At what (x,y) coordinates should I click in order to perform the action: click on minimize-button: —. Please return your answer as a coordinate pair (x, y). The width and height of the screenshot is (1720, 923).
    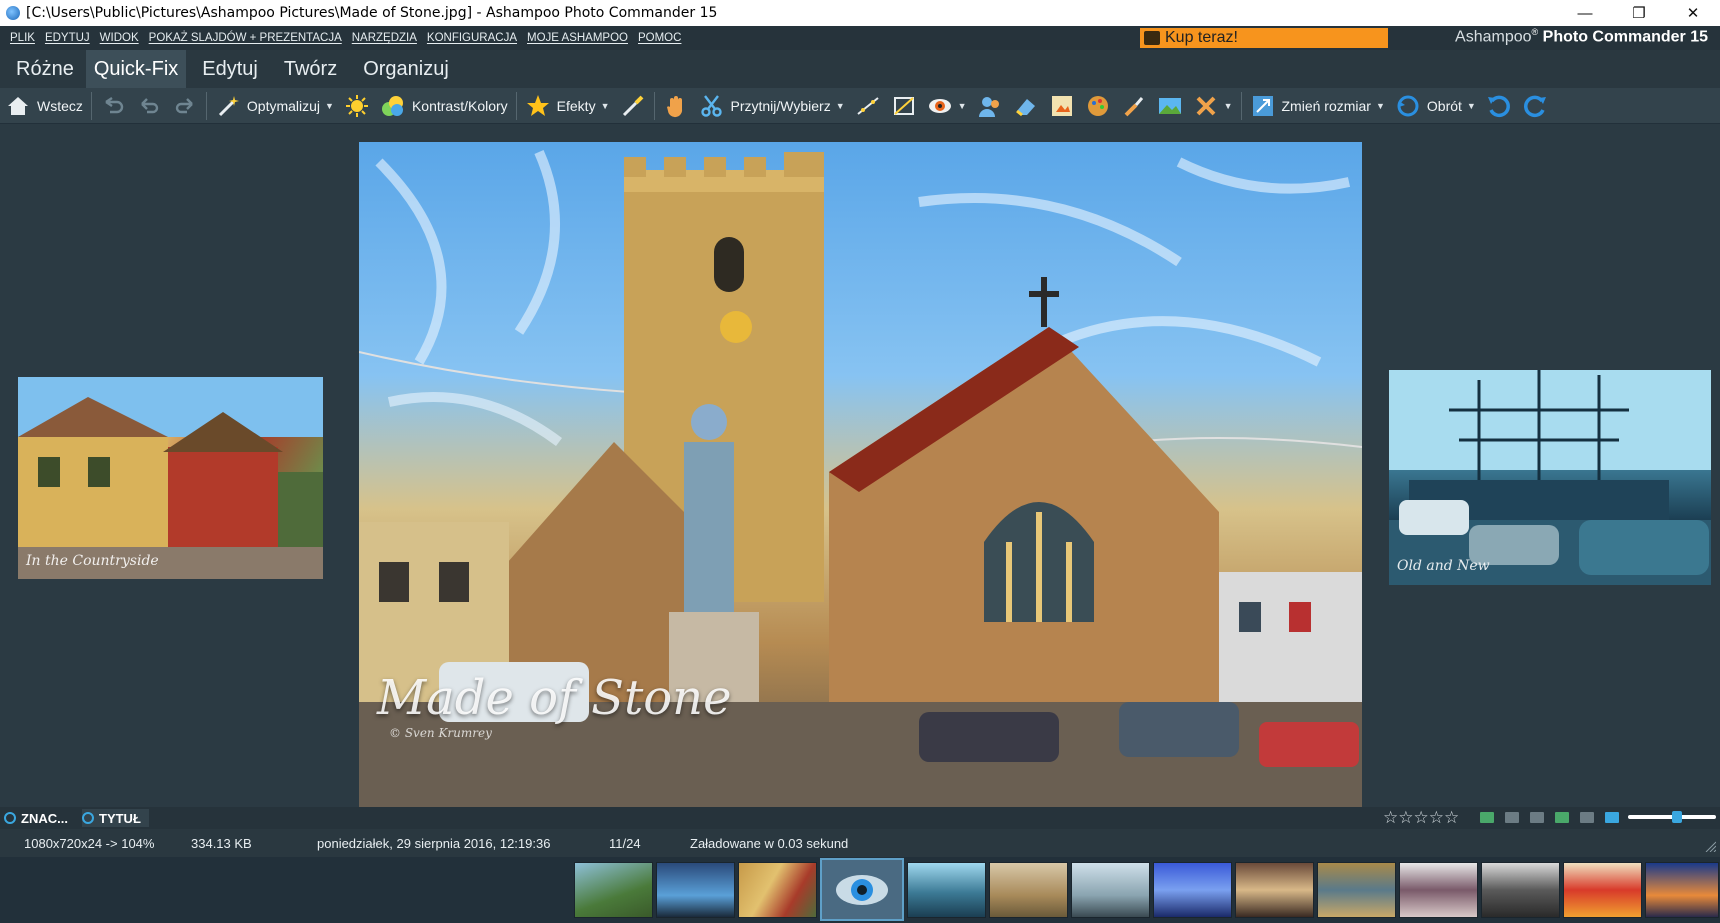
    Looking at the image, I should click on (1585, 13).